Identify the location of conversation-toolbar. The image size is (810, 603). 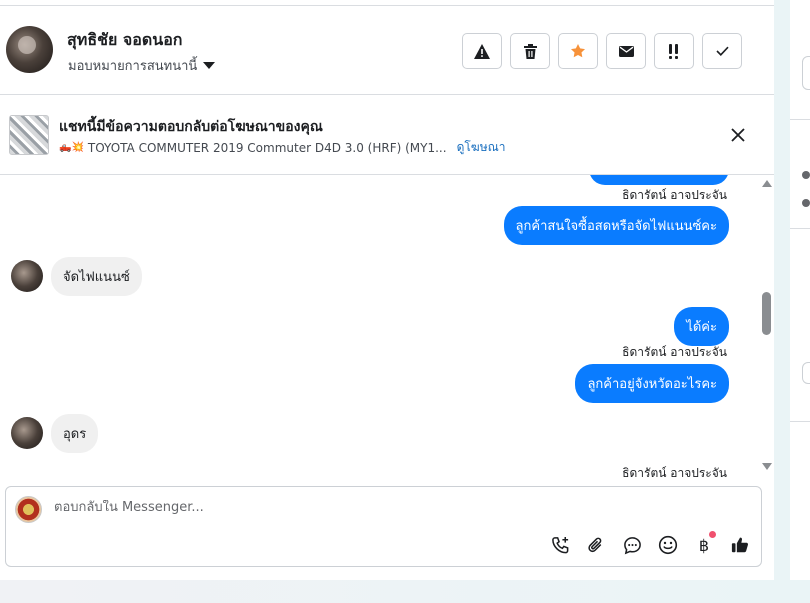
(602, 51).